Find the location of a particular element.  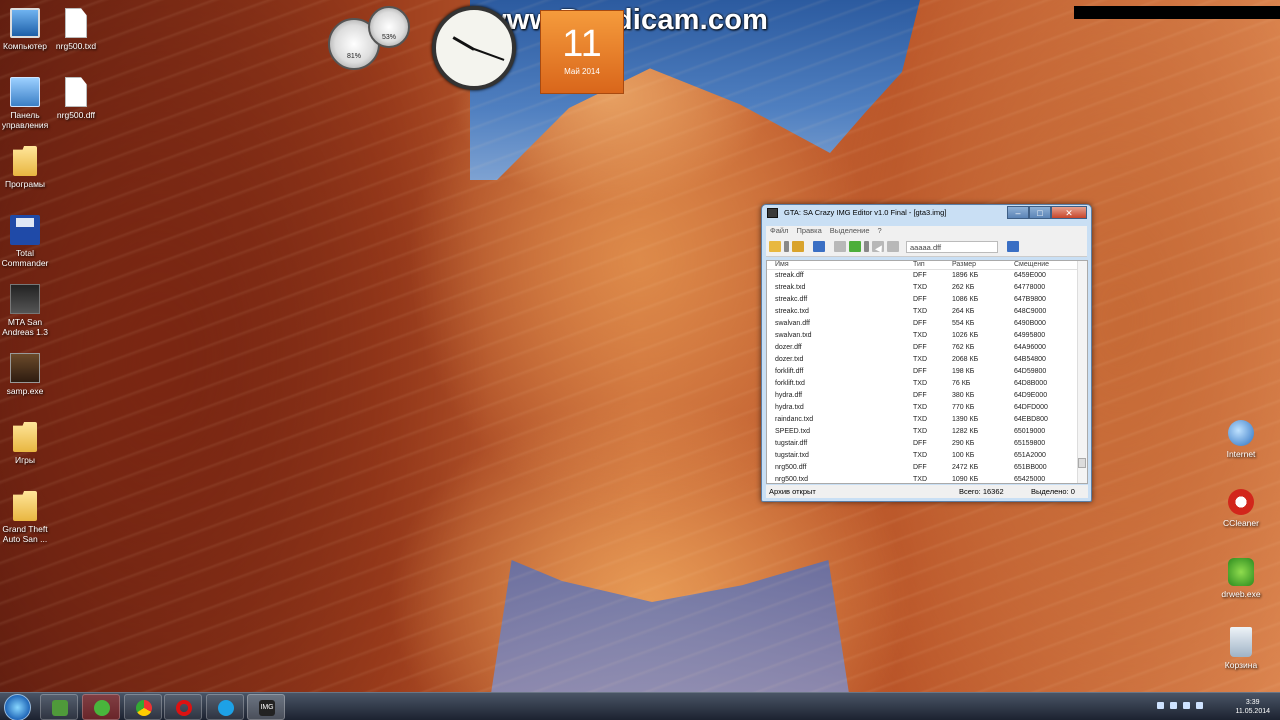

maximize-button: □ is located at coordinates (1040, 212).